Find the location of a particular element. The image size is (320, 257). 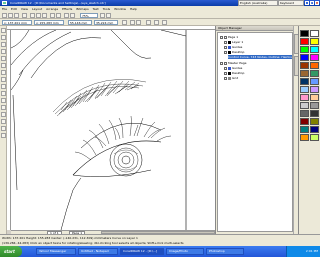

pick-tool-icon is located at coordinates (3, 30).